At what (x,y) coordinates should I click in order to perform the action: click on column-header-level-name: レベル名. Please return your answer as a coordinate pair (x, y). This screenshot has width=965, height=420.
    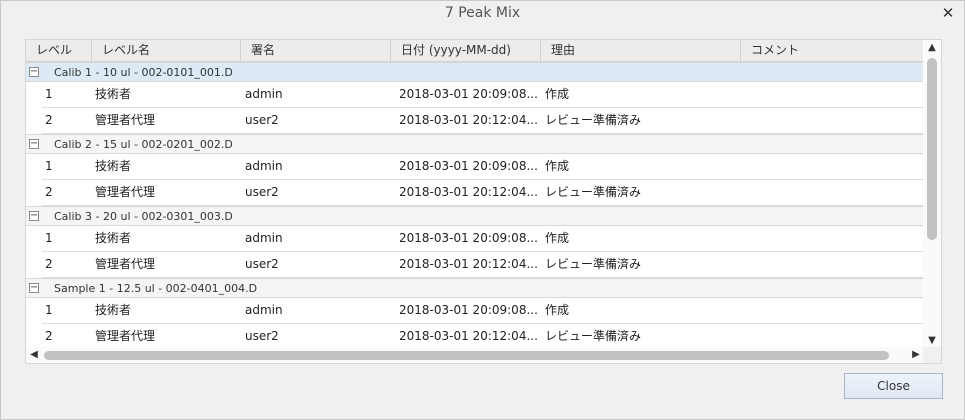
    Looking at the image, I should click on (166, 50).